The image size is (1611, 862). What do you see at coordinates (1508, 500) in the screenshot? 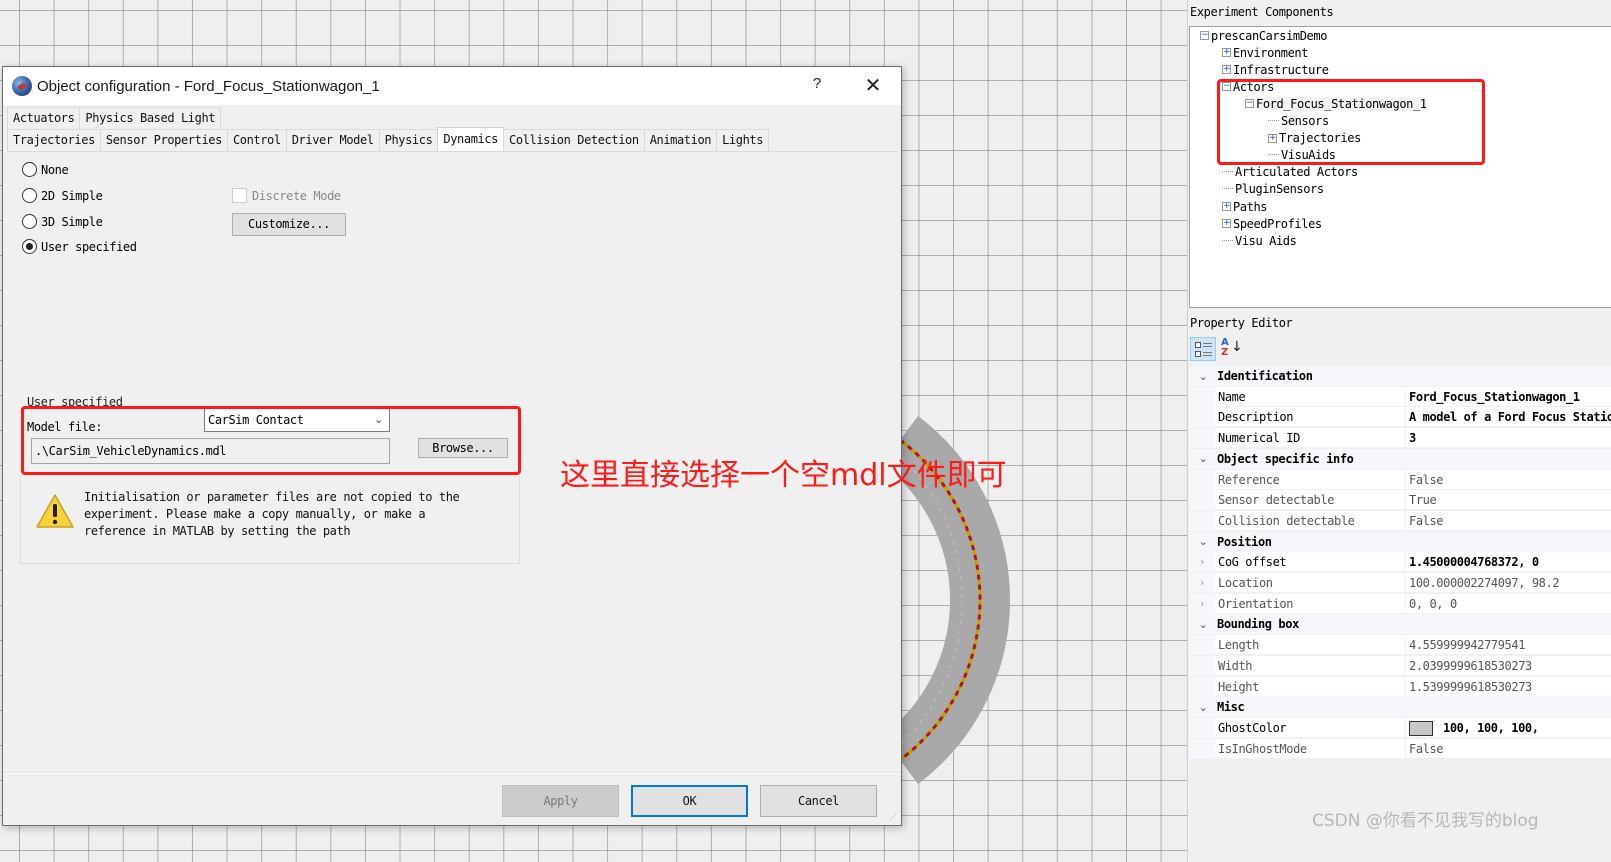
I see `property-value: True` at bounding box center [1508, 500].